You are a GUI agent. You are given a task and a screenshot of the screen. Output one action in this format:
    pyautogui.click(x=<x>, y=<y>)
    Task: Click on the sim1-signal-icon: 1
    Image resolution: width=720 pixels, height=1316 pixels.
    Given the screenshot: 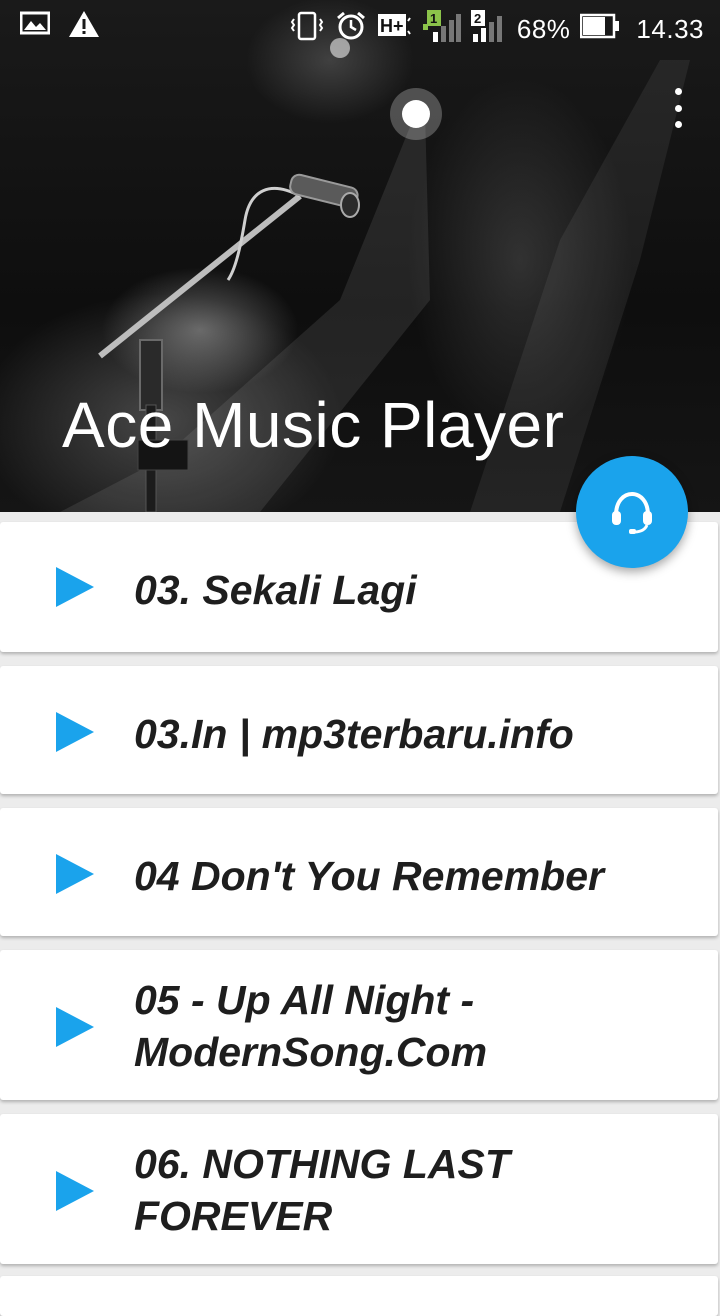 What is the action you would take?
    pyautogui.click(x=441, y=29)
    